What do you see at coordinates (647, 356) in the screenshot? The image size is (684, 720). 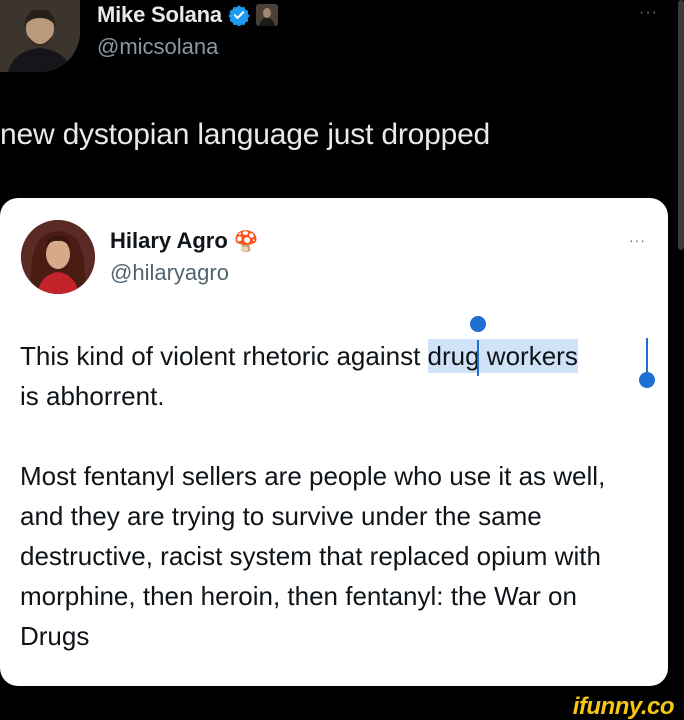 I see `selection-end-caret` at bounding box center [647, 356].